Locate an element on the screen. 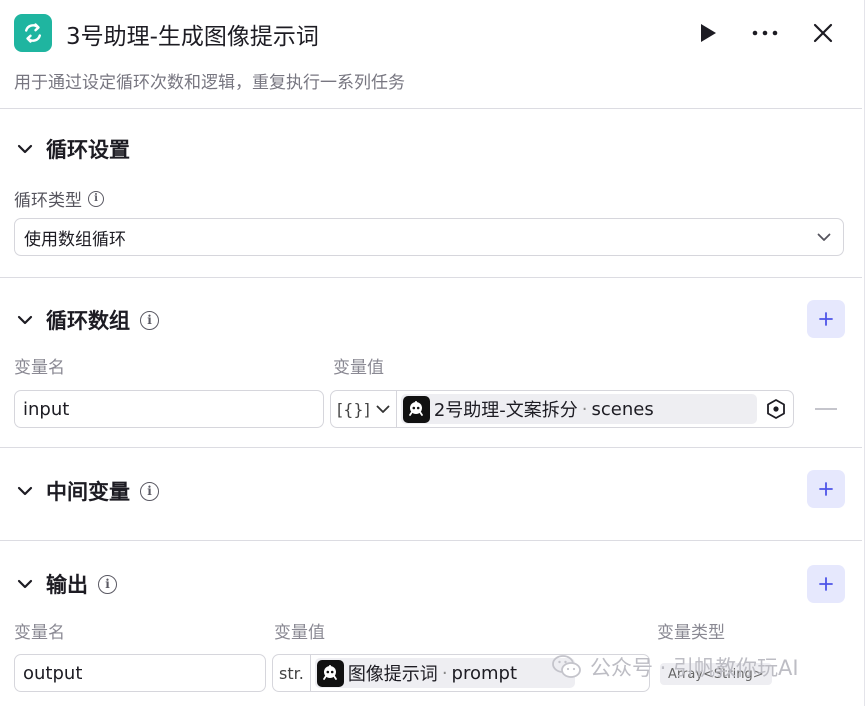 Image resolution: width=865 pixels, height=706 pixels. variable-reference-chip: 图像提示词 · prompt is located at coordinates (444, 673).